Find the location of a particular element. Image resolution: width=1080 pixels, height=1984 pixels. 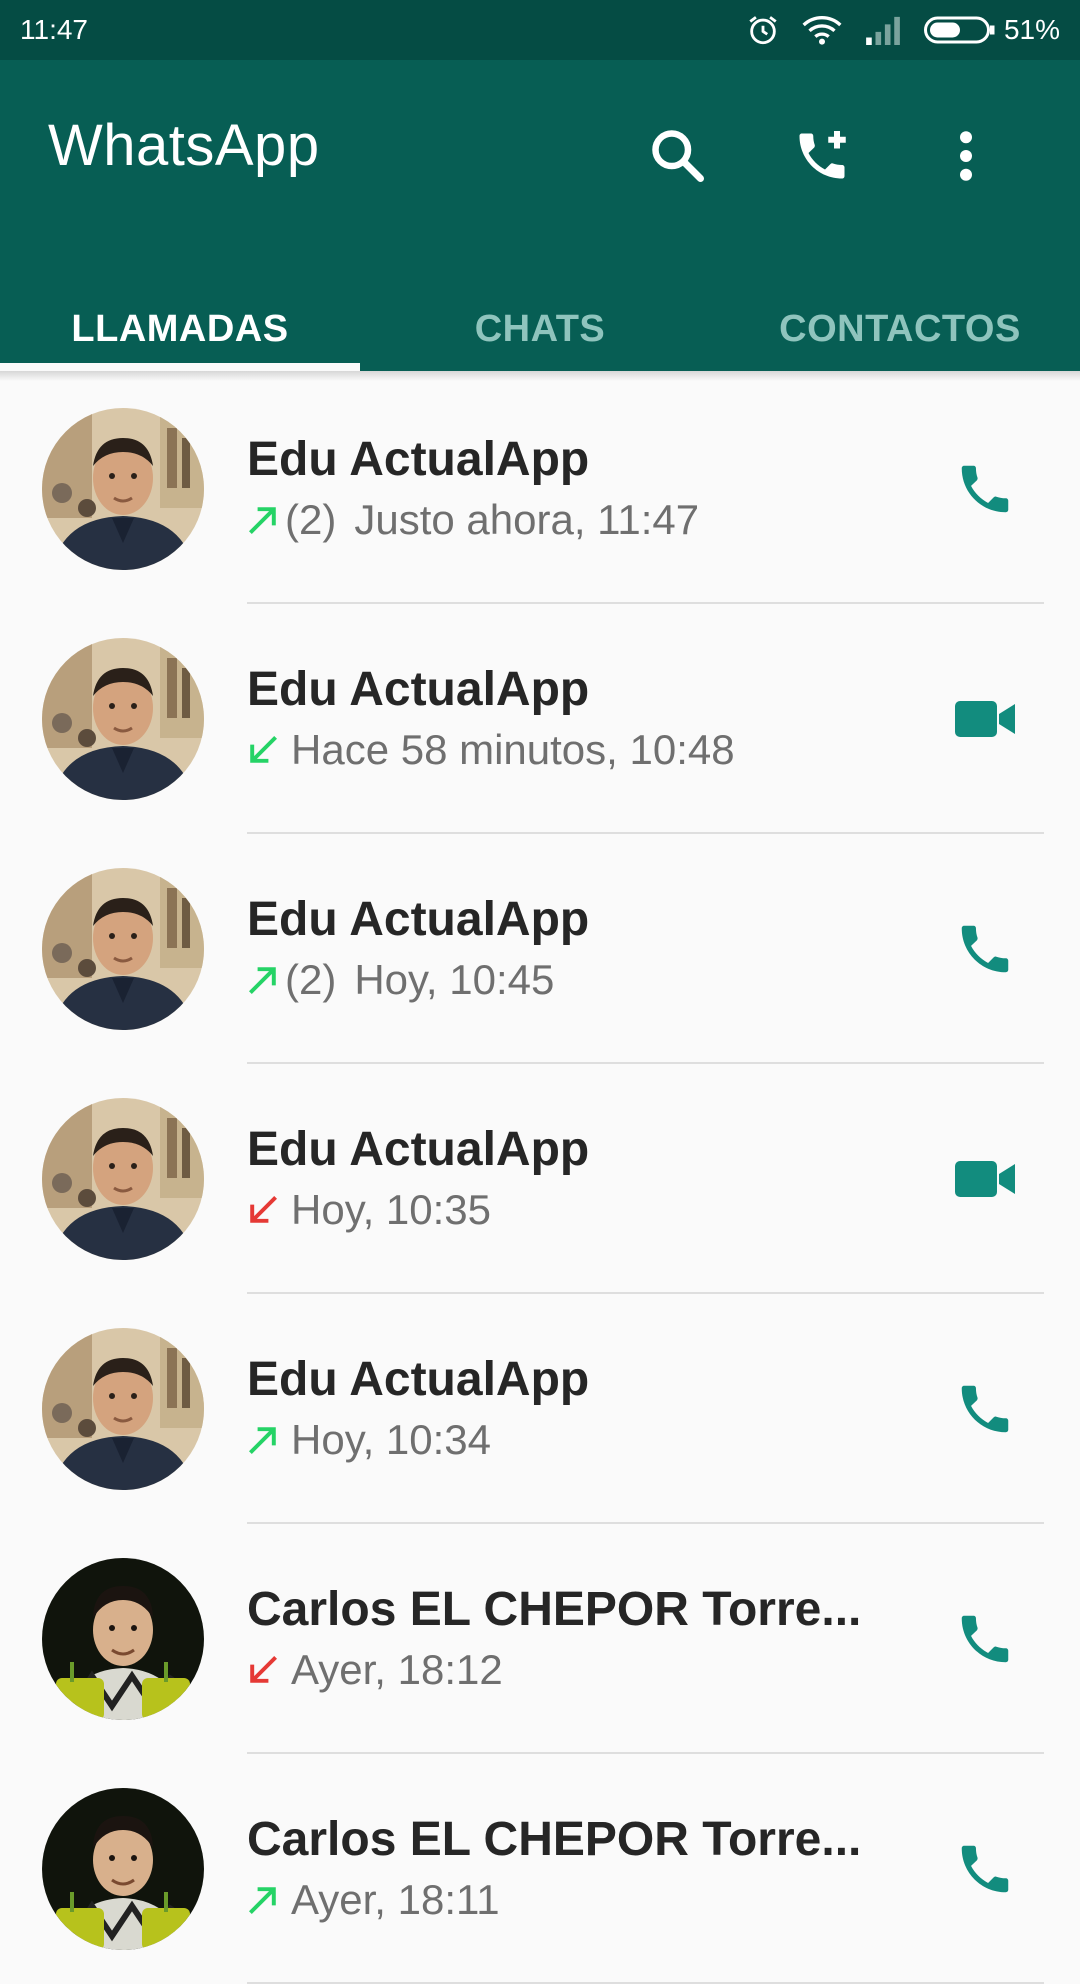

new-call-button is located at coordinates (822, 156).